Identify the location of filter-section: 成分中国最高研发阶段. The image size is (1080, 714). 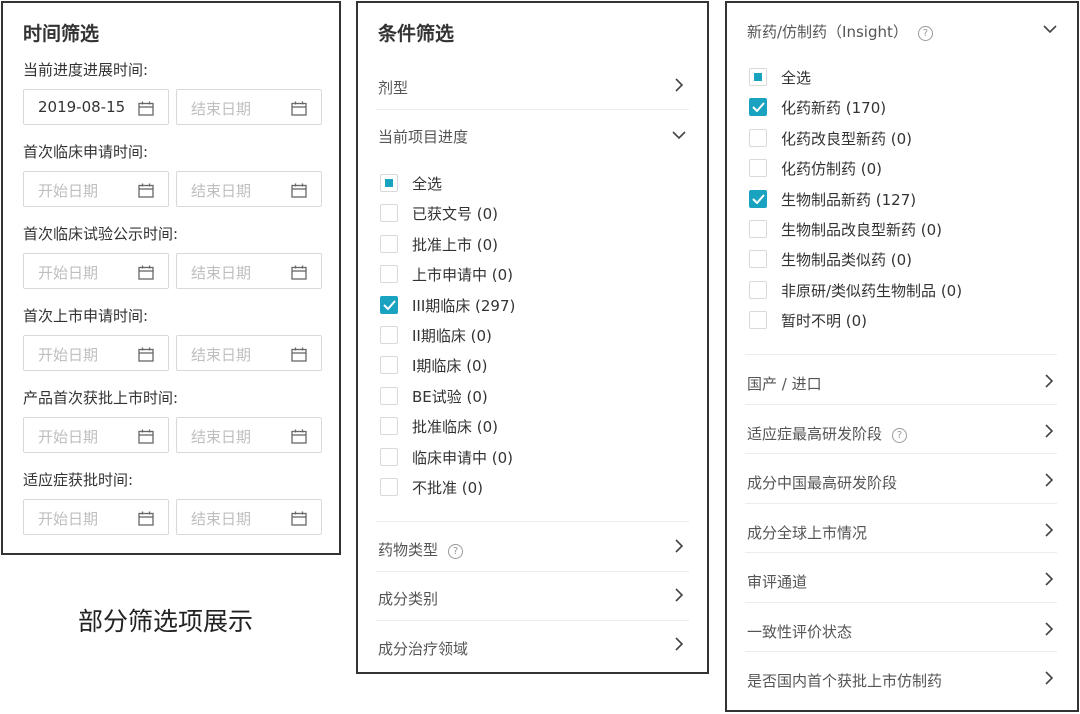
(822, 482).